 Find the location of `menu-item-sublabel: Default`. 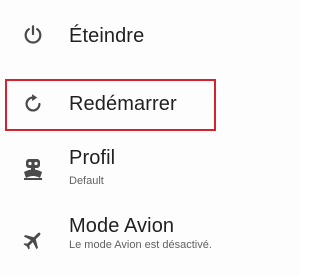

menu-item-sublabel: Default is located at coordinates (86, 181).